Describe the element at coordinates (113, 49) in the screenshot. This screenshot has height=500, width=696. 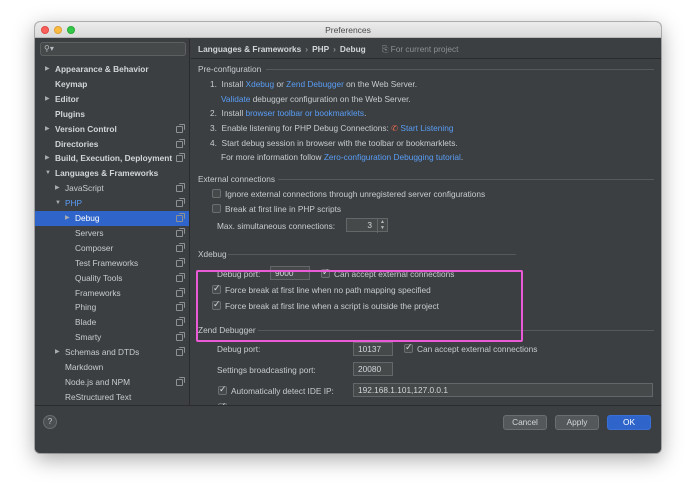
I see `settings-search-input: ⚲▾` at that location.